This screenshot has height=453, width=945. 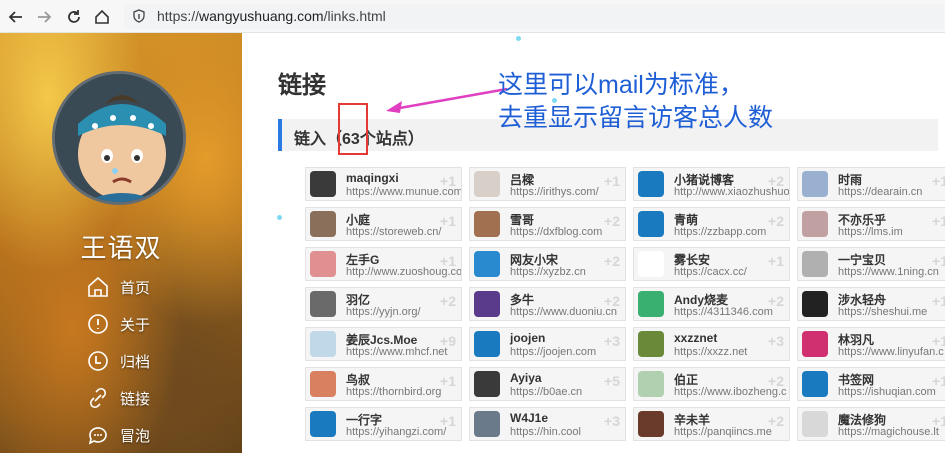 What do you see at coordinates (383, 224) in the screenshot?
I see `link-card: 小庭 https://storeweb.cn/+1` at bounding box center [383, 224].